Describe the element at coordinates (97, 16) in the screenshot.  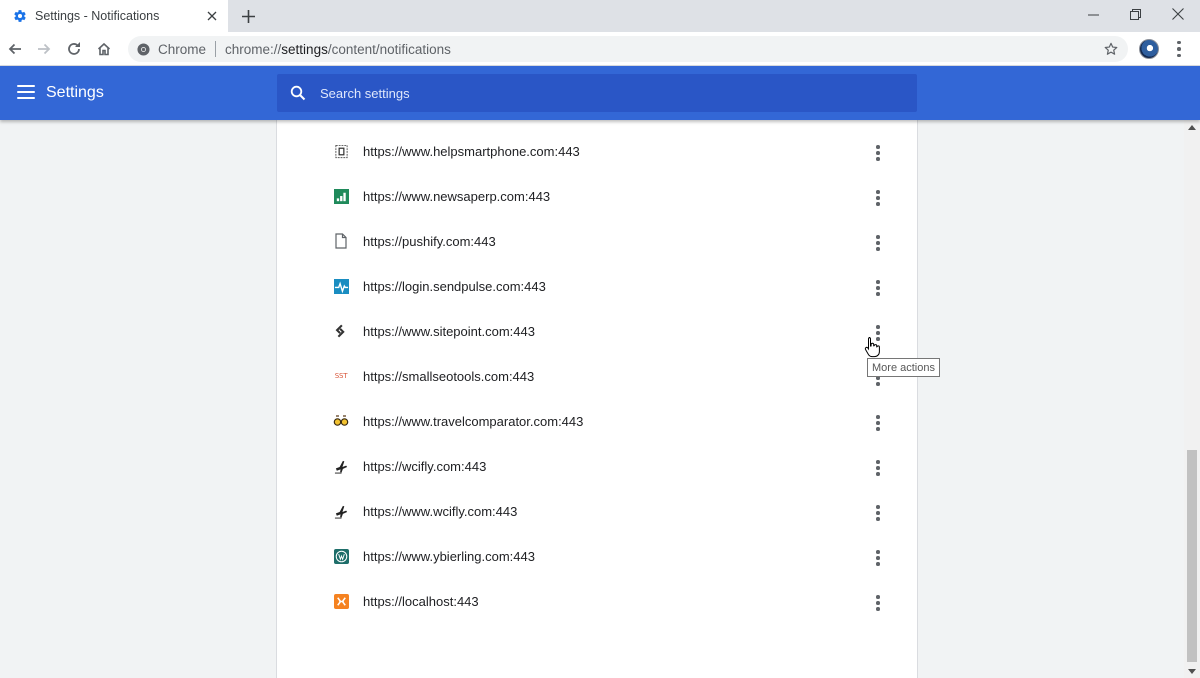
I see `tab-title: Settings - Notifications` at that location.